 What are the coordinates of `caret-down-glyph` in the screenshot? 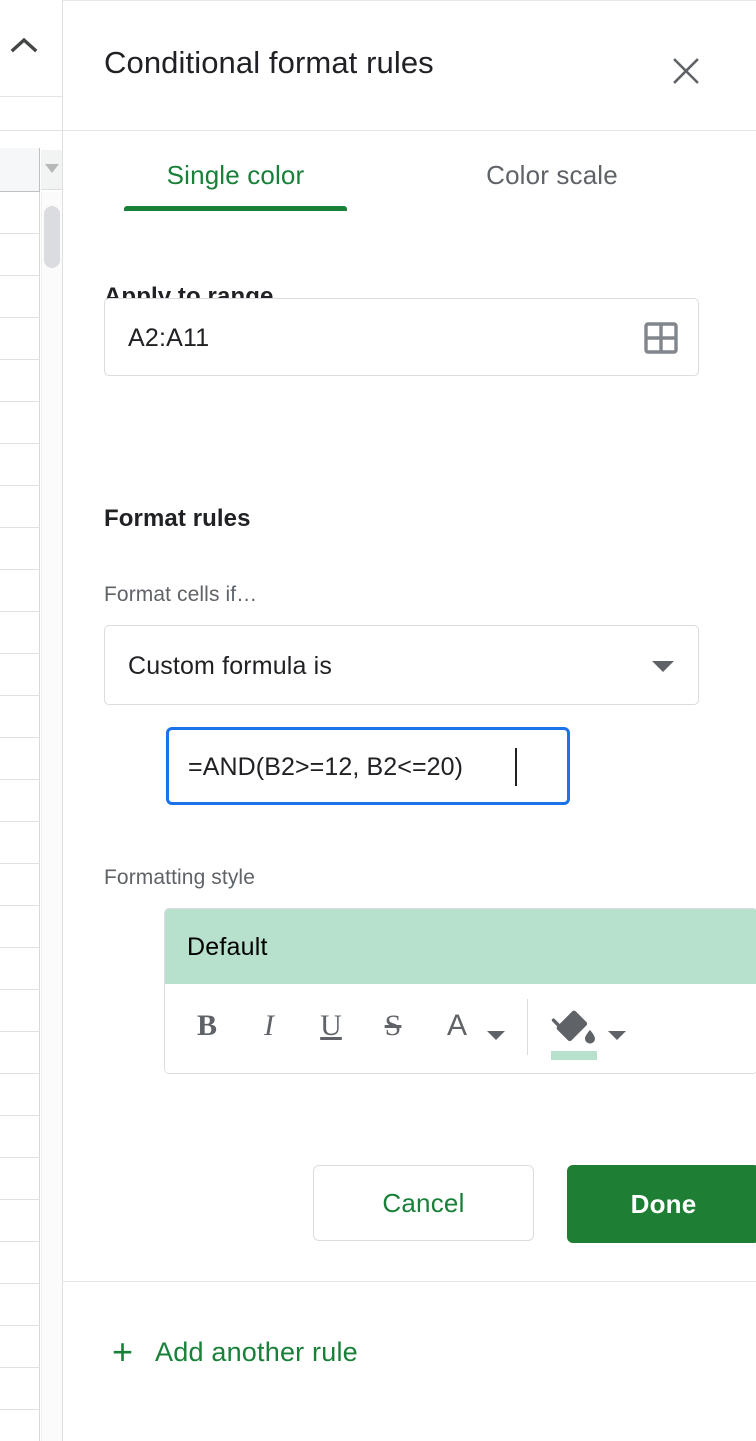 It's located at (52, 168).